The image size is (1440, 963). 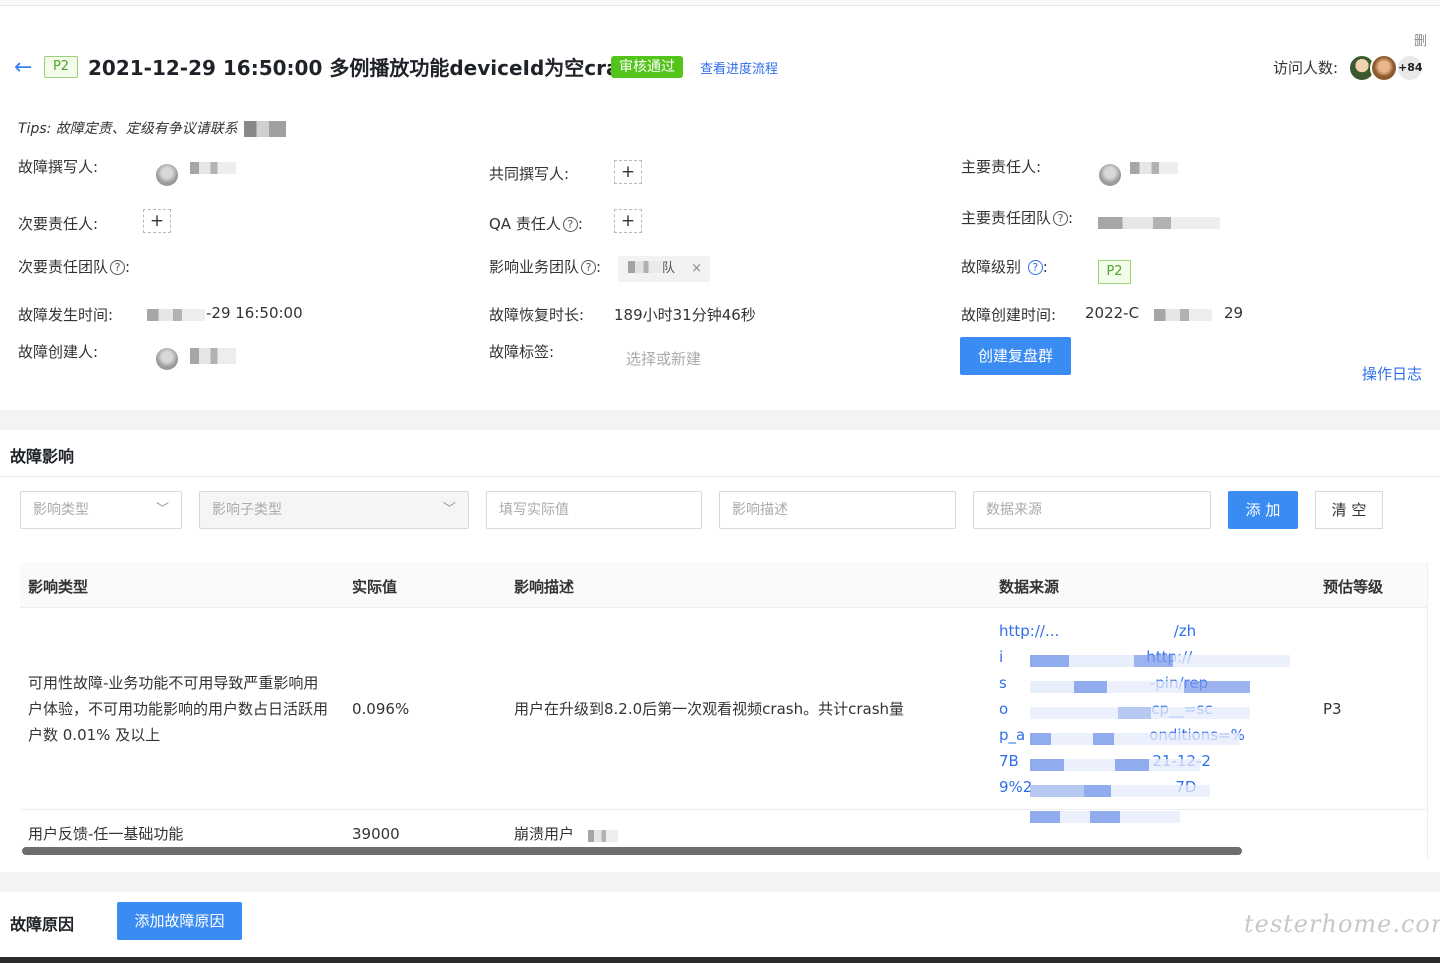 I want to click on tags-label: 故障标签:, so click(x=522, y=352).